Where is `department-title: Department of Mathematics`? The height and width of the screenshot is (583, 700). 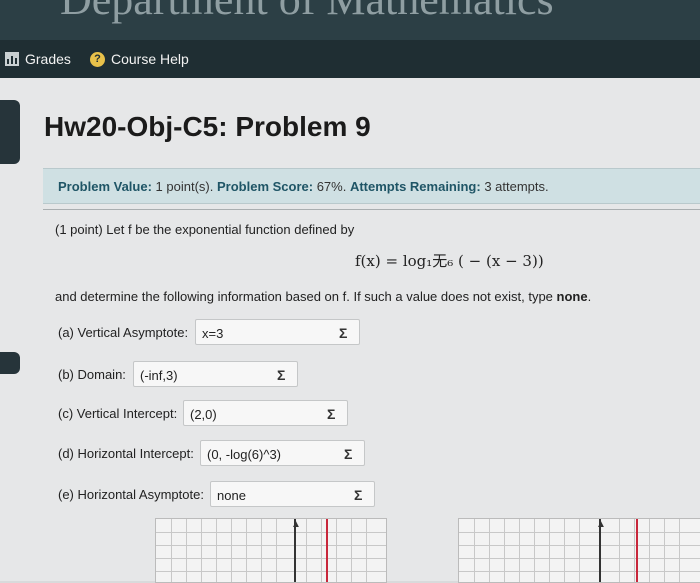
department-title: Department of Mathematics is located at coordinates (307, 12).